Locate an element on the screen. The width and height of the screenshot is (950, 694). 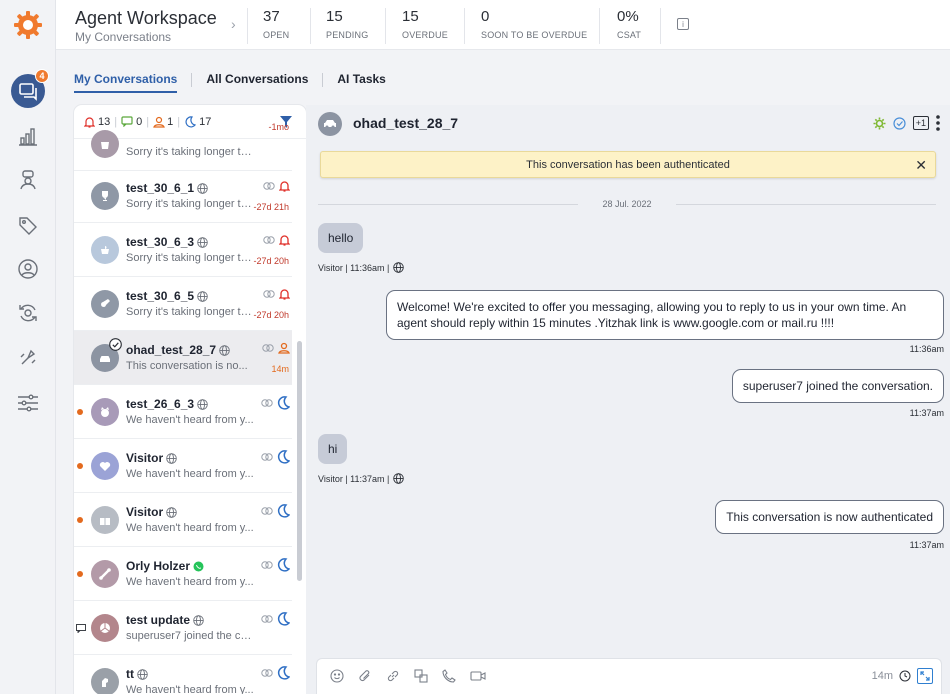
stat-overdue: 15 OVERDUE is located at coordinates (425, 24).